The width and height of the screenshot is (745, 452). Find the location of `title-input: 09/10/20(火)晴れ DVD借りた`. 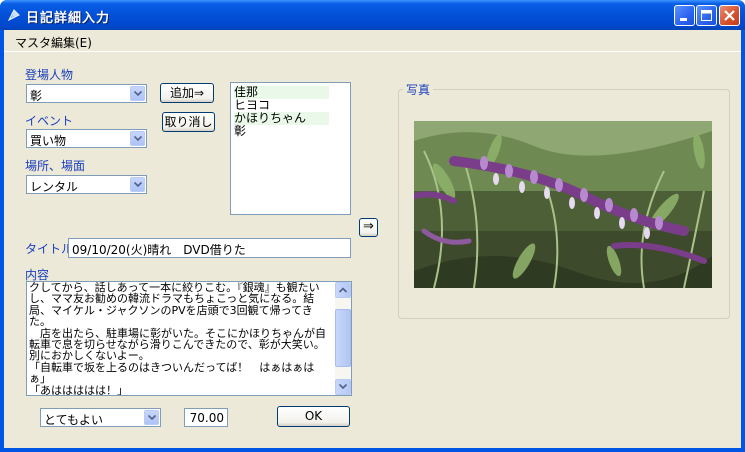

title-input: 09/10/20(火)晴れ DVD借りた is located at coordinates (209, 248).